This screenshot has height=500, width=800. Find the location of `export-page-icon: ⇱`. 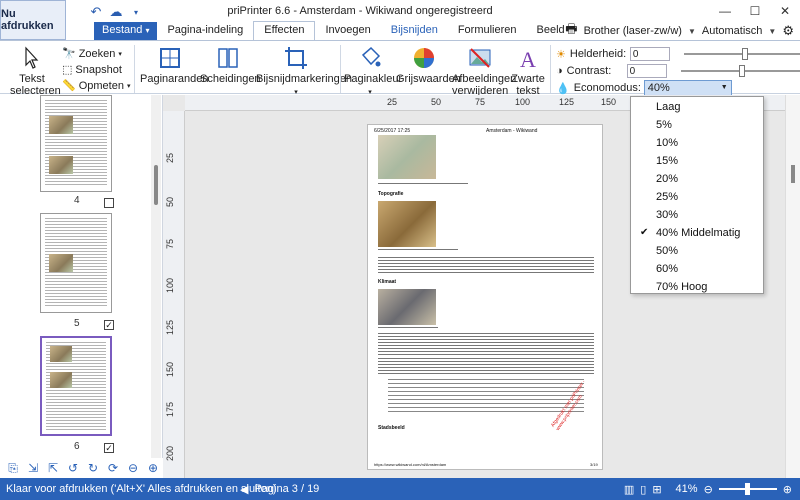

export-page-icon: ⇱ is located at coordinates (53, 468).